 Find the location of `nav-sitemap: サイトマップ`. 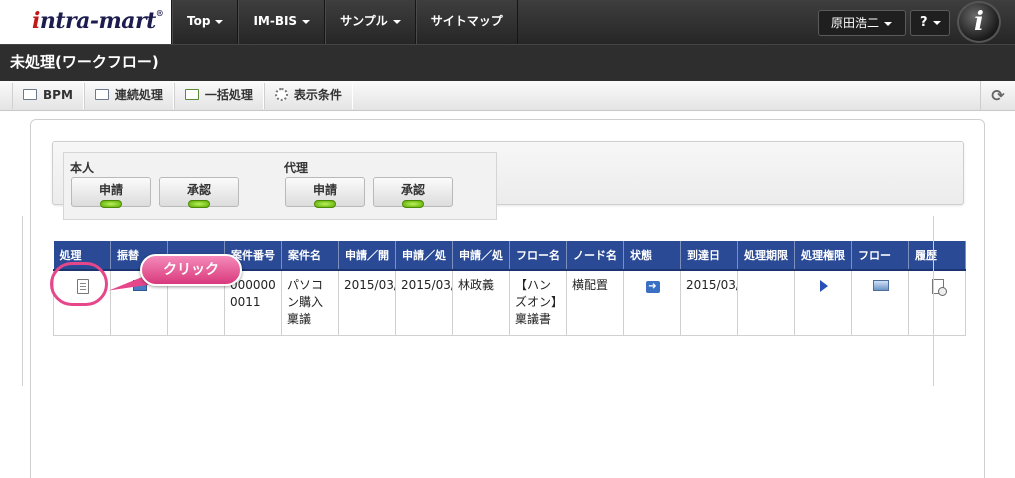

nav-sitemap: サイトマップ is located at coordinates (466, 22).